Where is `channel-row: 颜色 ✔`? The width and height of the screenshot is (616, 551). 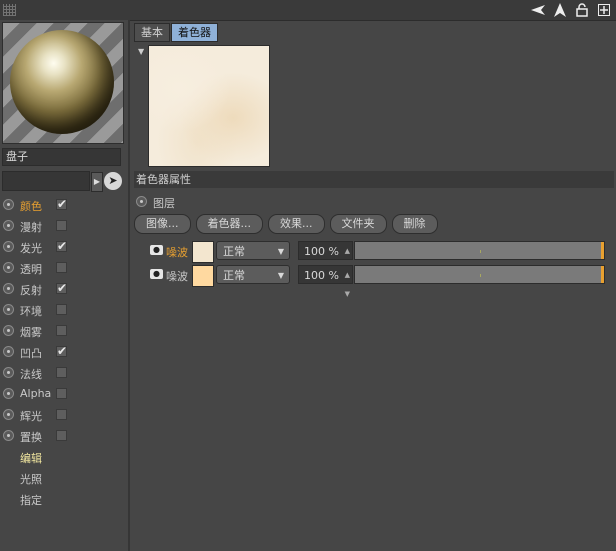 channel-row: 颜色 ✔ is located at coordinates (63, 205).